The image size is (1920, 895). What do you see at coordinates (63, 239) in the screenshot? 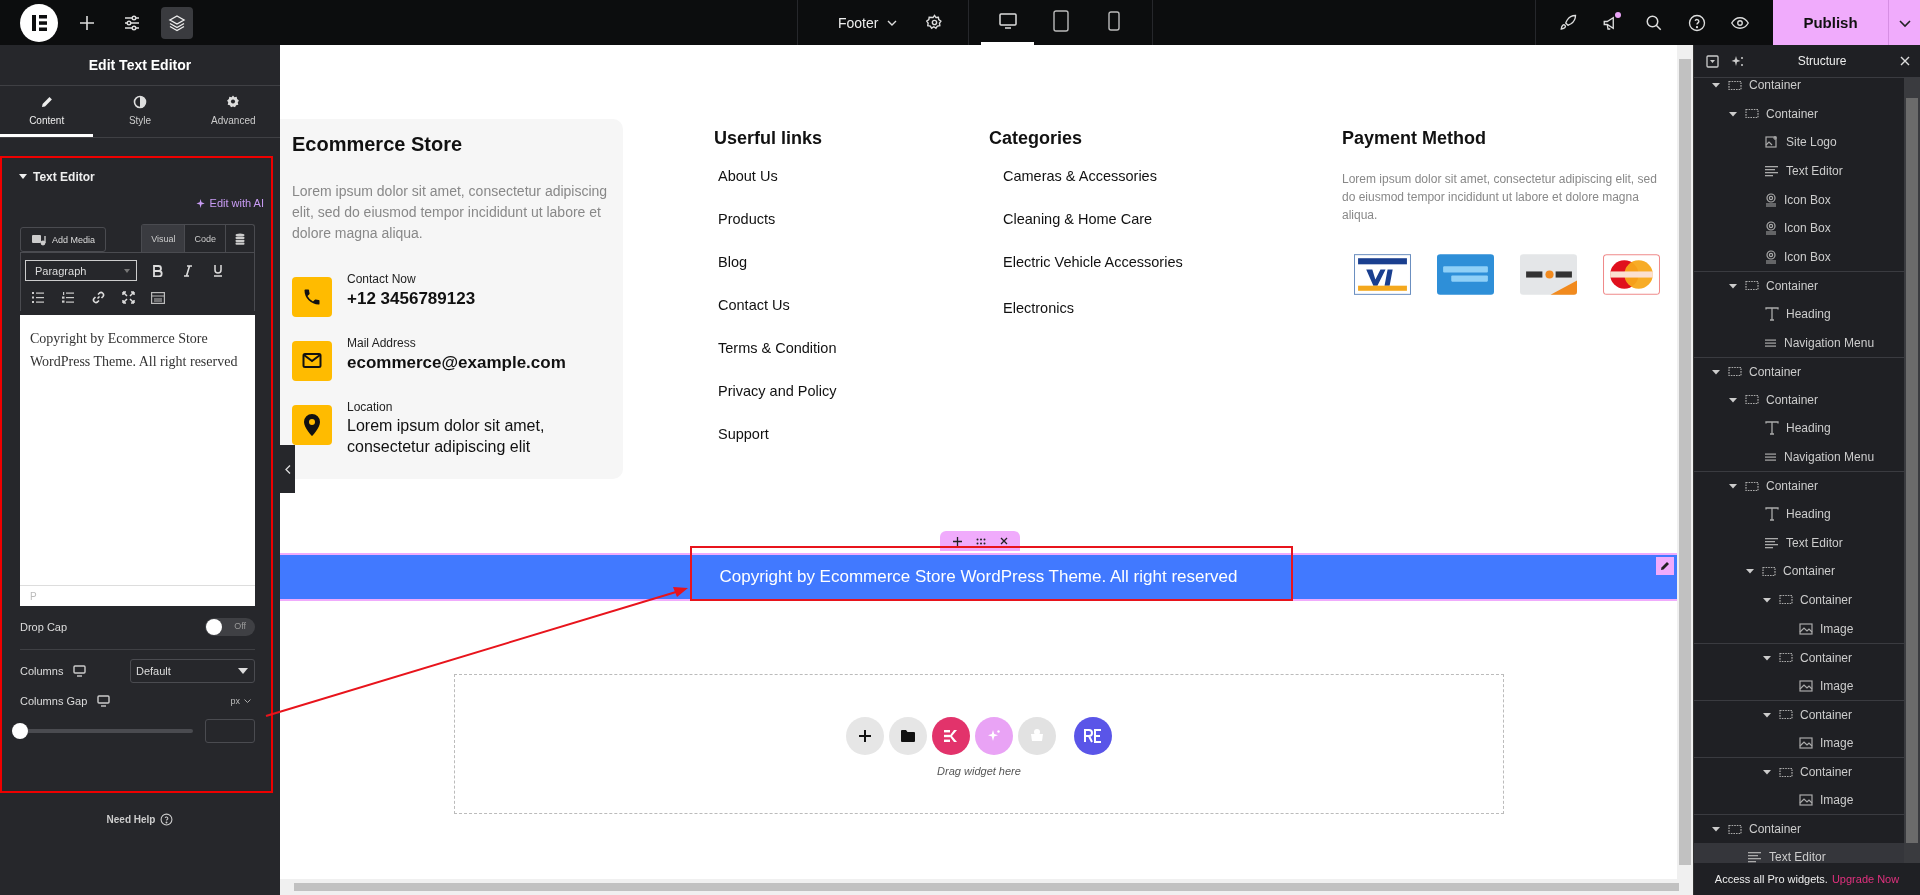
I see `add-media-button: Add Media` at bounding box center [63, 239].